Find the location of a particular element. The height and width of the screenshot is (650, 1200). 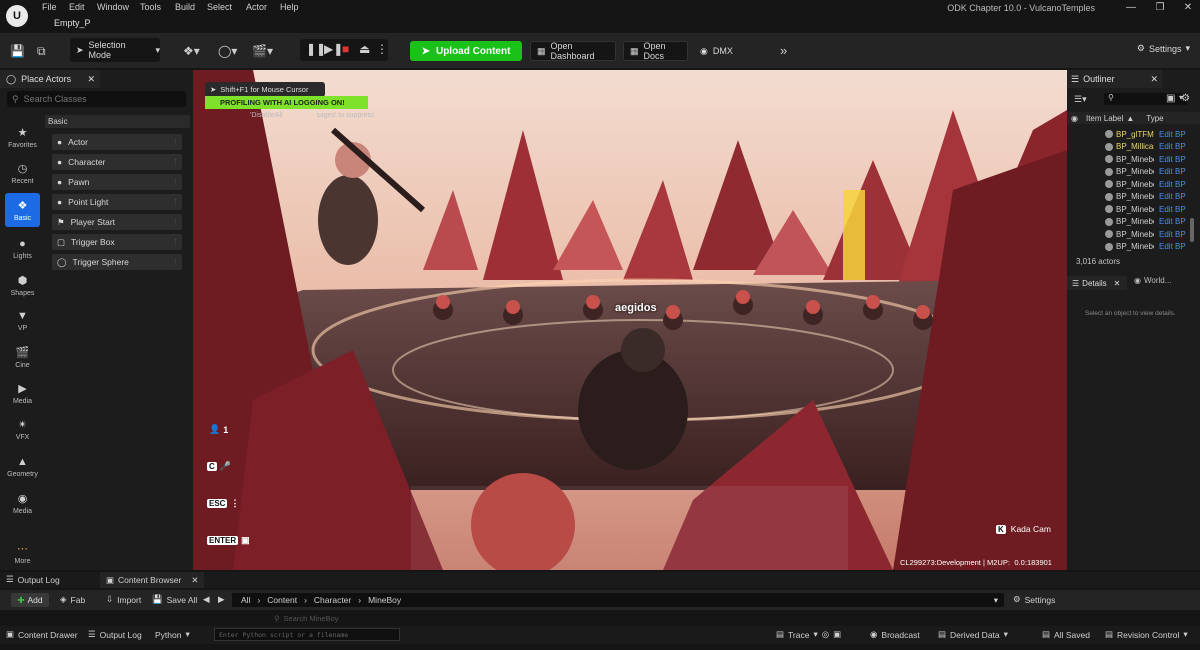

back-icon: ◀ is located at coordinates (206, 599).